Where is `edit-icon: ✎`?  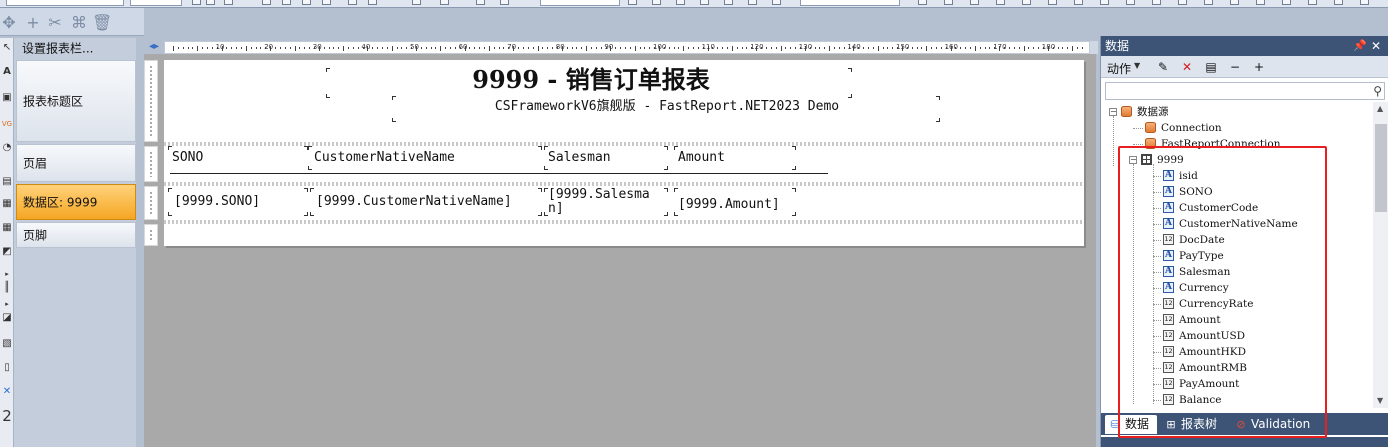 edit-icon: ✎ is located at coordinates (1163, 67).